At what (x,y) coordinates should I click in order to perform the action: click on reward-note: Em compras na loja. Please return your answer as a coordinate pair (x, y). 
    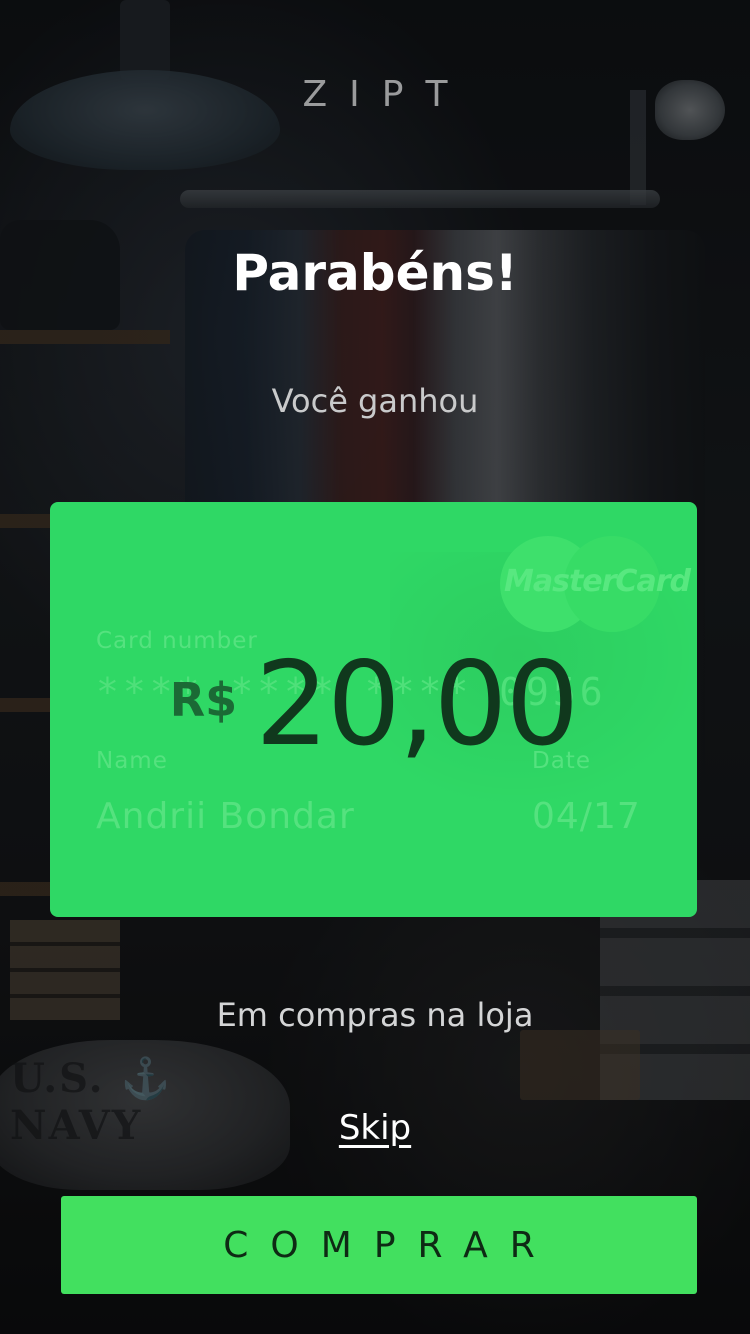
    Looking at the image, I should click on (375, 1015).